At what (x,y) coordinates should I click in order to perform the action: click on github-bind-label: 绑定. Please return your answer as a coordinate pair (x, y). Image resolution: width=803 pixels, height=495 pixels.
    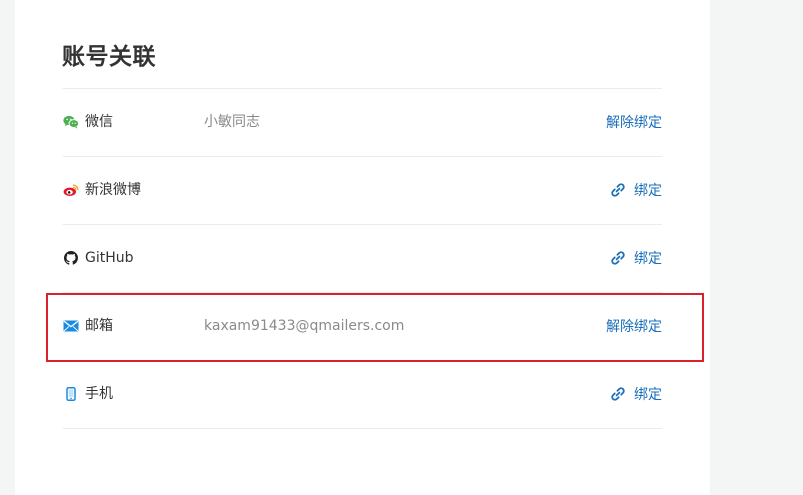
    Looking at the image, I should click on (648, 259).